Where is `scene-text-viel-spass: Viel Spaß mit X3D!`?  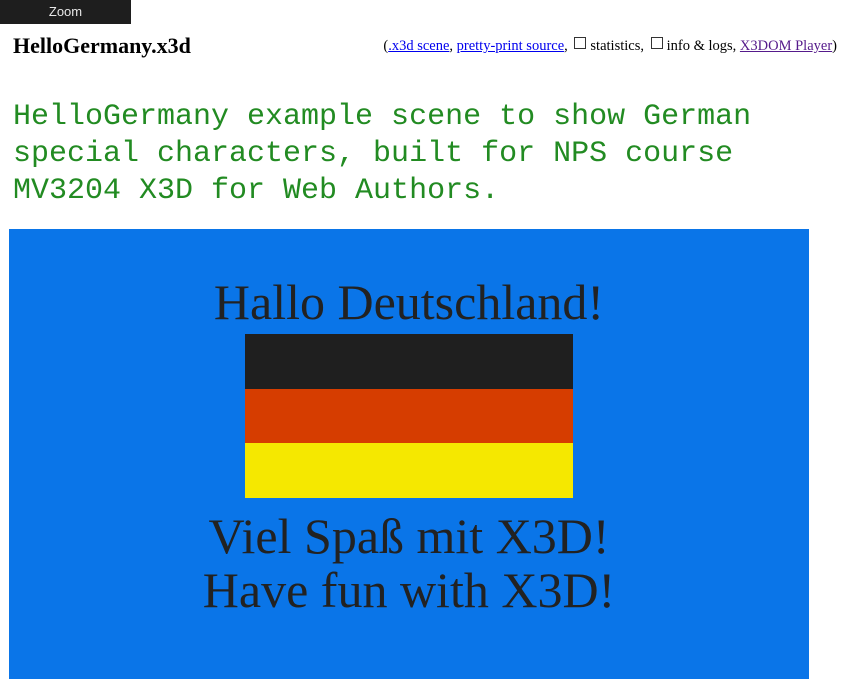
scene-text-viel-spass: Viel Spaß mit X3D! is located at coordinates (409, 536).